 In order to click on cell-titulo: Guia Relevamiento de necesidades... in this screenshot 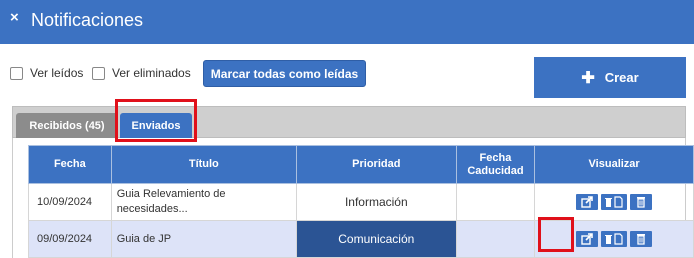, I will do `click(203, 202)`.